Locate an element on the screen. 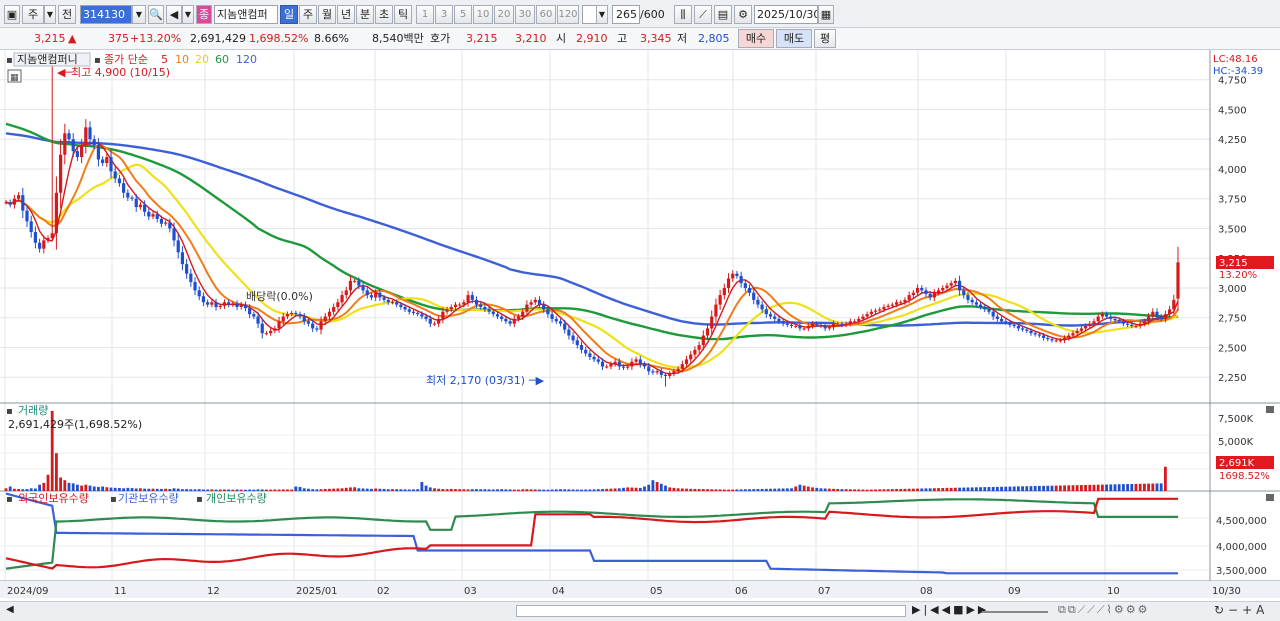 This screenshot has width=1280, height=621. stock-name-field: 지놈앤컴퍼 is located at coordinates (246, 14).